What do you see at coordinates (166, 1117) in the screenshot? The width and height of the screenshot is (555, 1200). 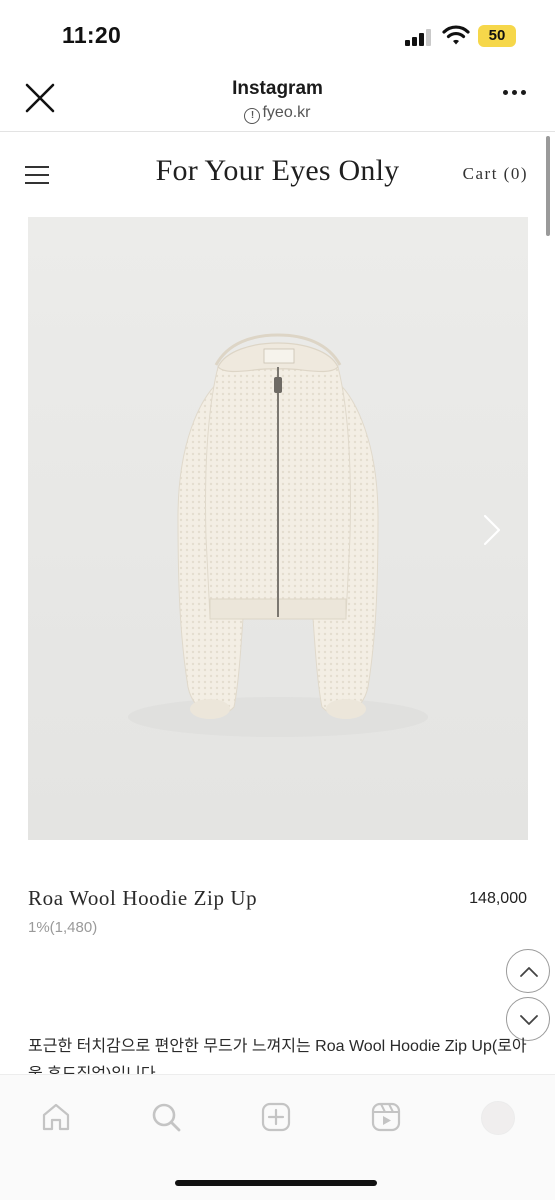 I see `search-icon` at bounding box center [166, 1117].